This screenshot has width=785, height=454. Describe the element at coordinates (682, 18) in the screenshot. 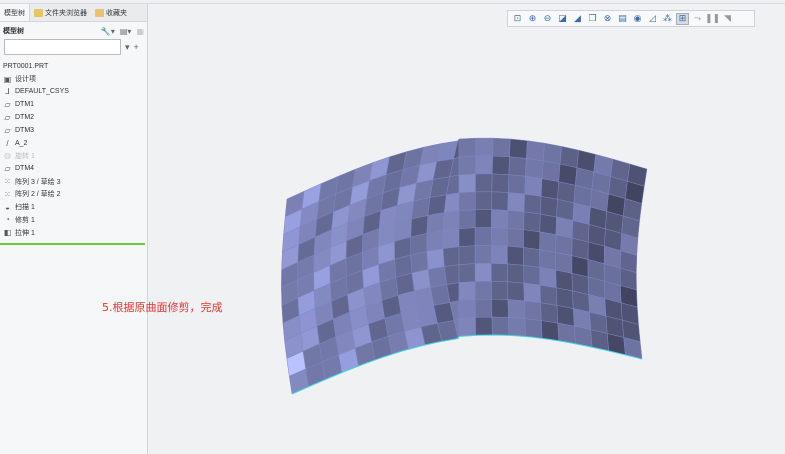

I see `spin-center-icon: ⊞` at that location.